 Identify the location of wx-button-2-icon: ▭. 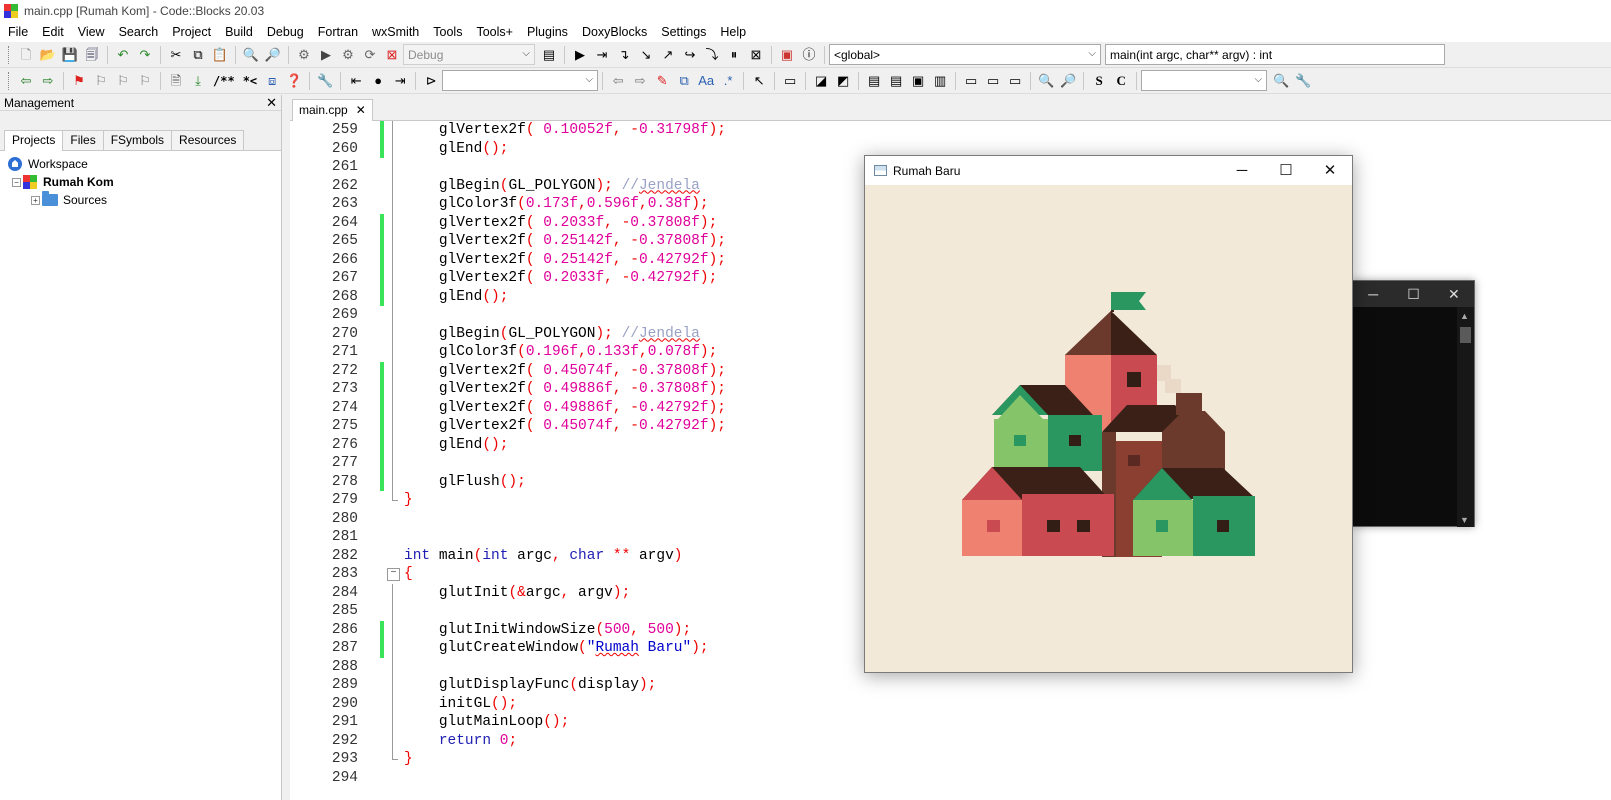
(993, 81).